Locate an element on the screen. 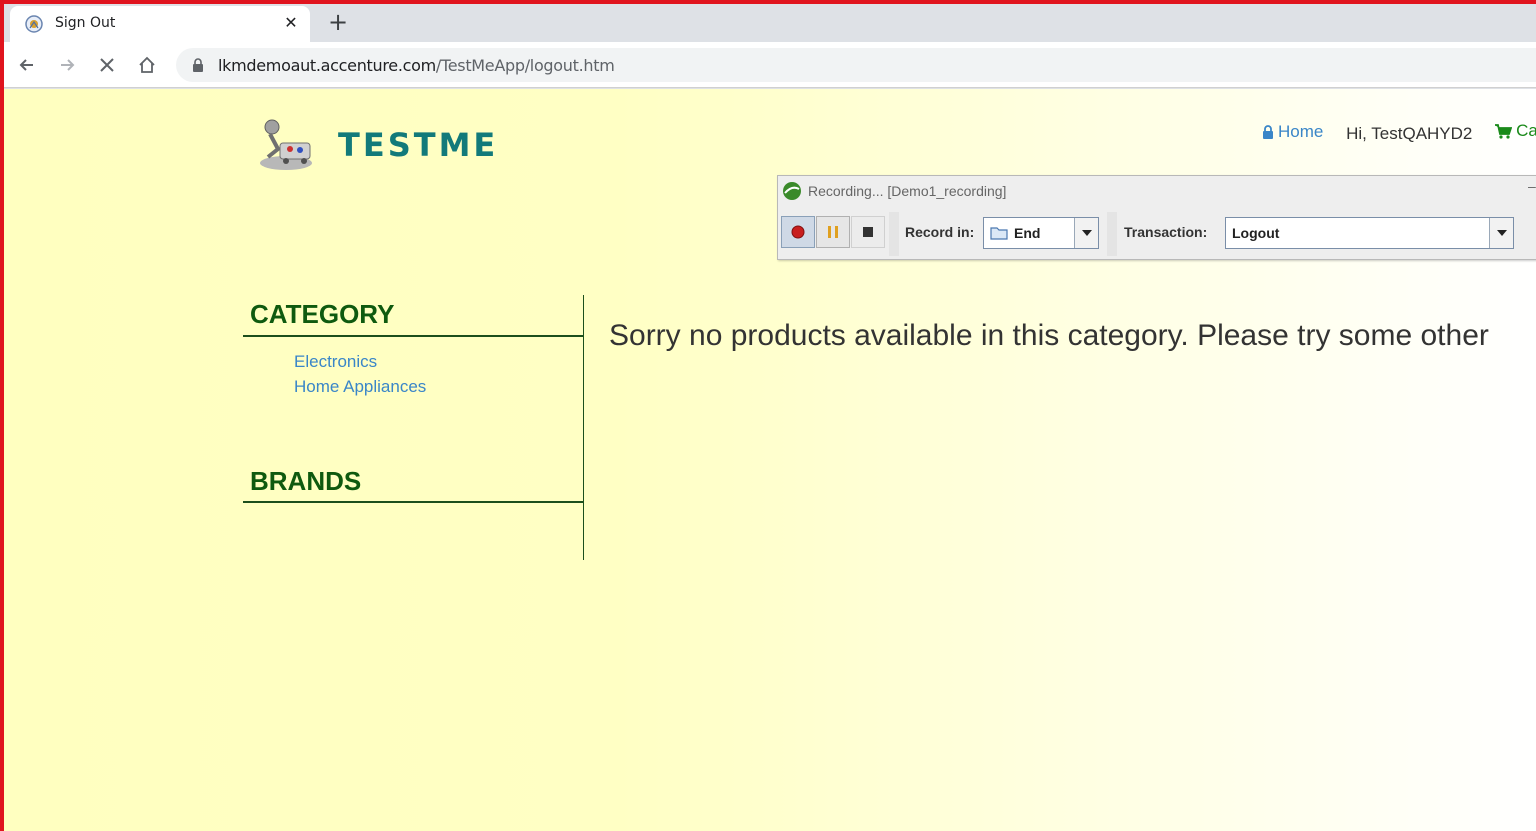  record-in-dropdown: End is located at coordinates (1041, 233).